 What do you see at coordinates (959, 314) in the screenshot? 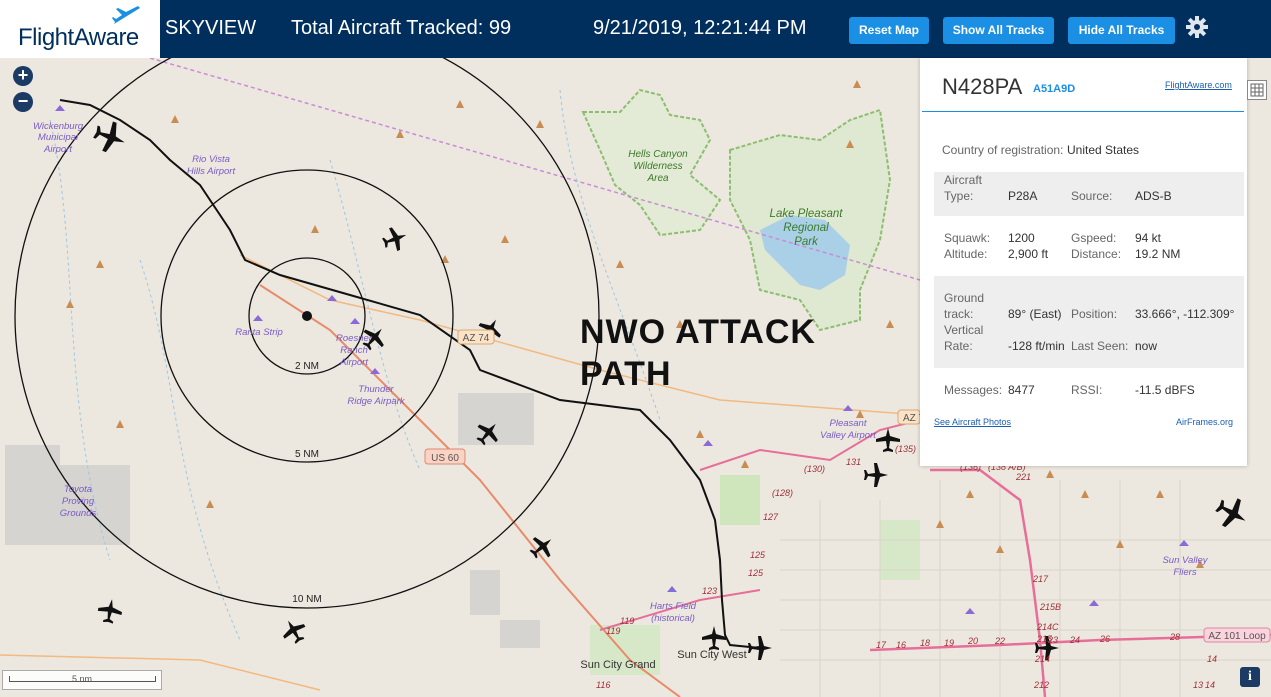
I see `ground-track-label-2: track:` at bounding box center [959, 314].